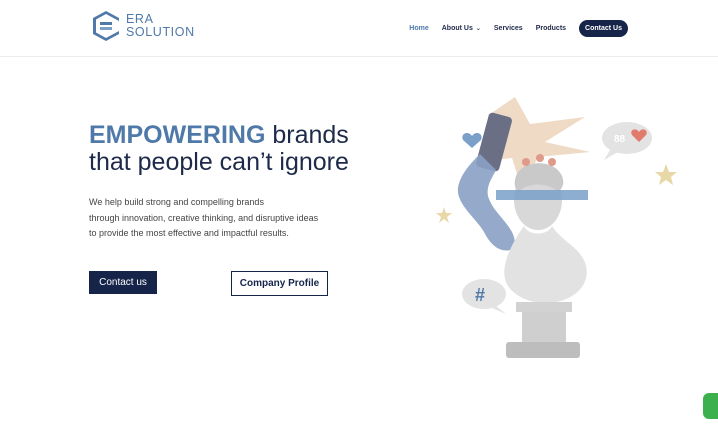 This screenshot has height=427, width=718. Describe the element at coordinates (177, 135) in the screenshot. I see `hero-title-emphasis: EMPOWERING` at that location.